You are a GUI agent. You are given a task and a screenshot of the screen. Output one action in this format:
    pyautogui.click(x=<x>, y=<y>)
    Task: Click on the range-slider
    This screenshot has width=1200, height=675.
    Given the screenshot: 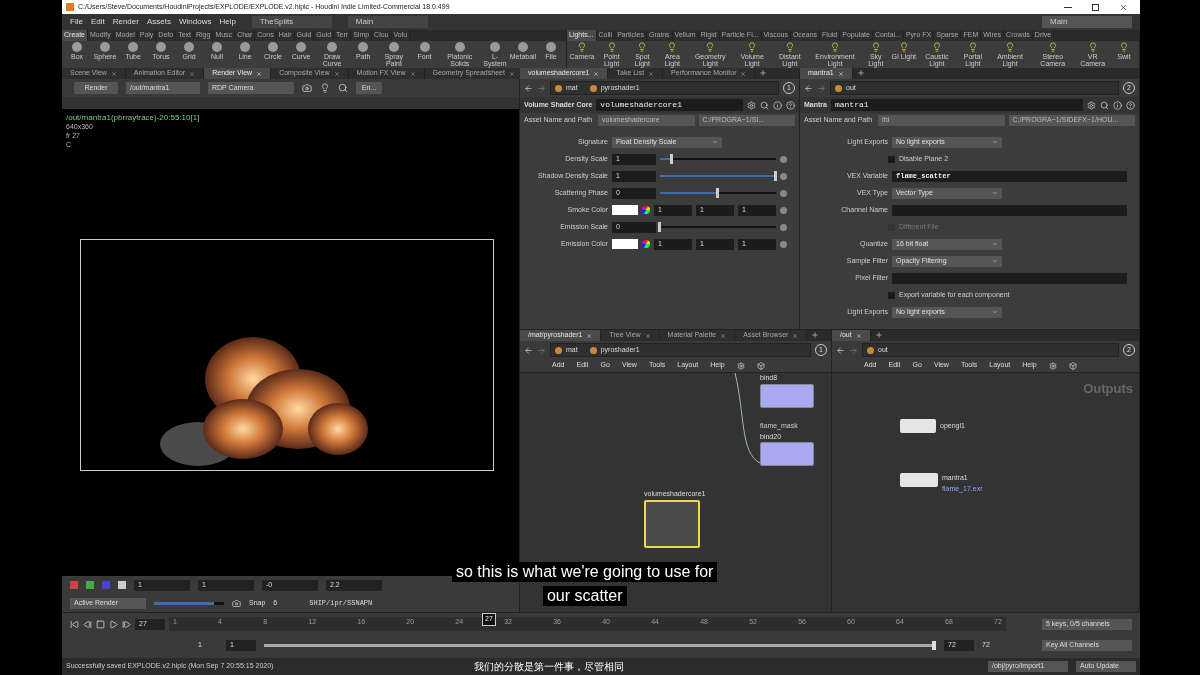 What is the action you would take?
    pyautogui.click(x=600, y=645)
    